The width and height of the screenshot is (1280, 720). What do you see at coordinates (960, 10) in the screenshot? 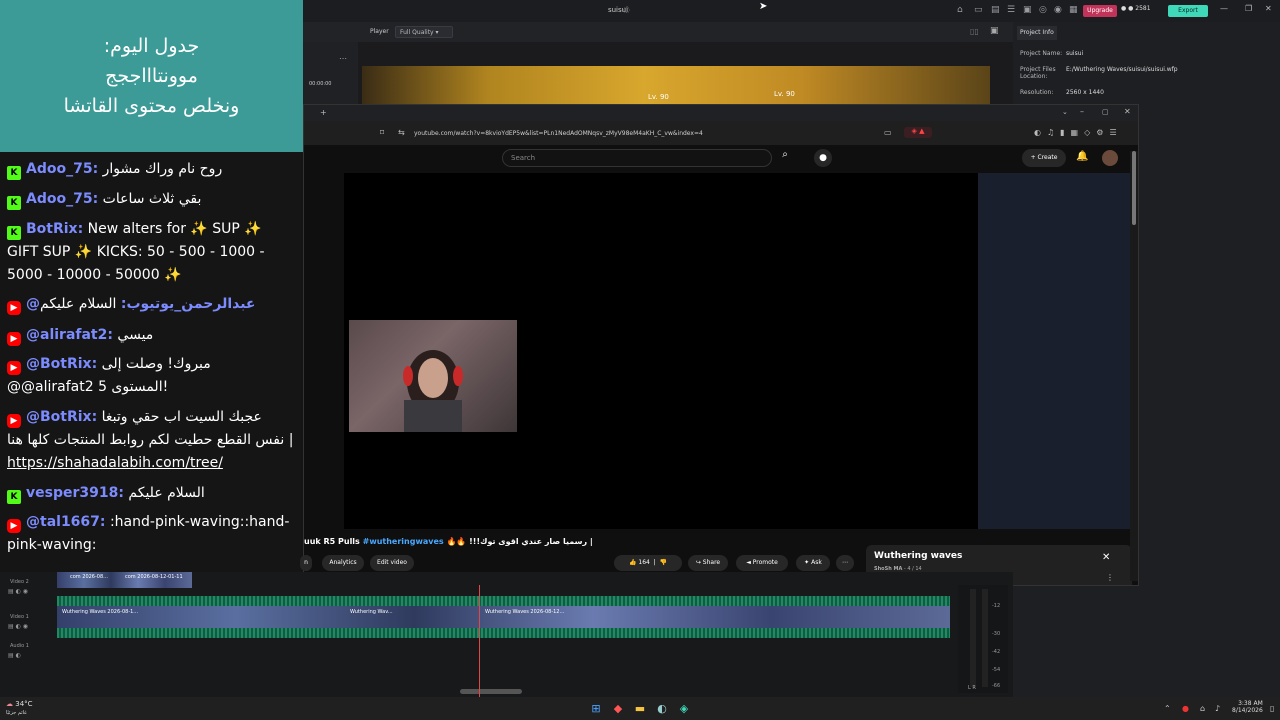
I see `bookmark-icon: ⌂` at bounding box center [960, 10].